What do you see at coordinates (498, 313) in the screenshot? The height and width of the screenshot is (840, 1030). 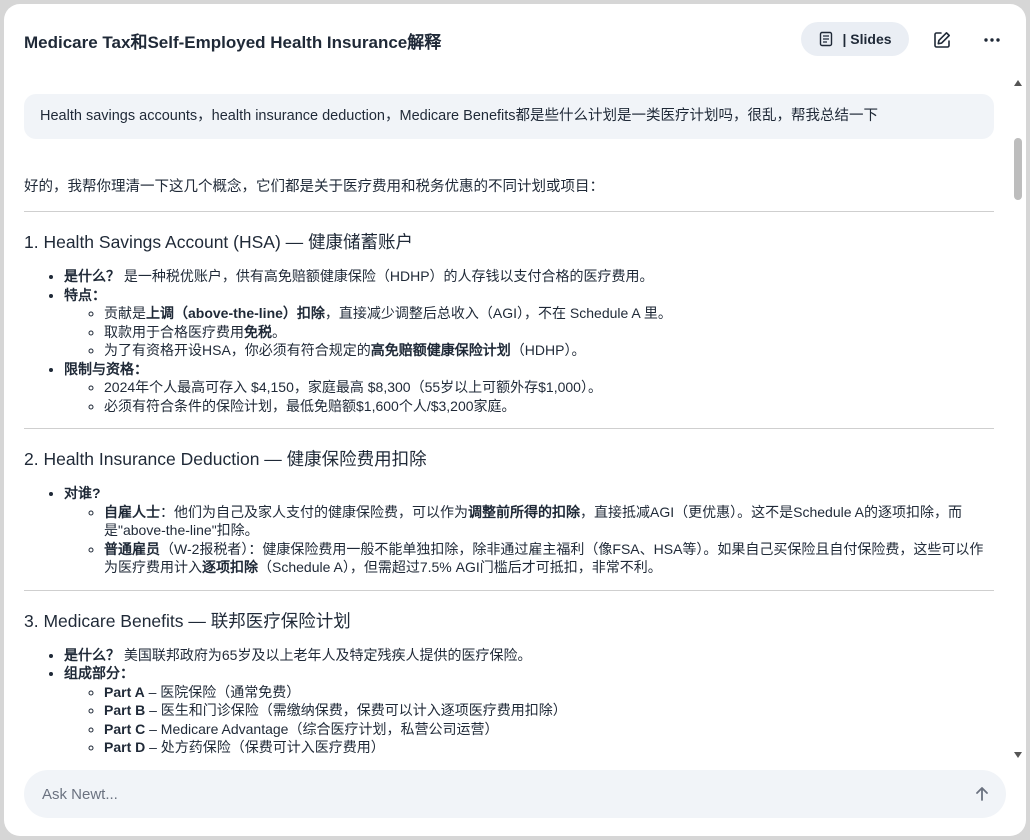 I see `list-text: ，直接减少调整后总收入（AGI），不在 Schedule A 里。` at bounding box center [498, 313].